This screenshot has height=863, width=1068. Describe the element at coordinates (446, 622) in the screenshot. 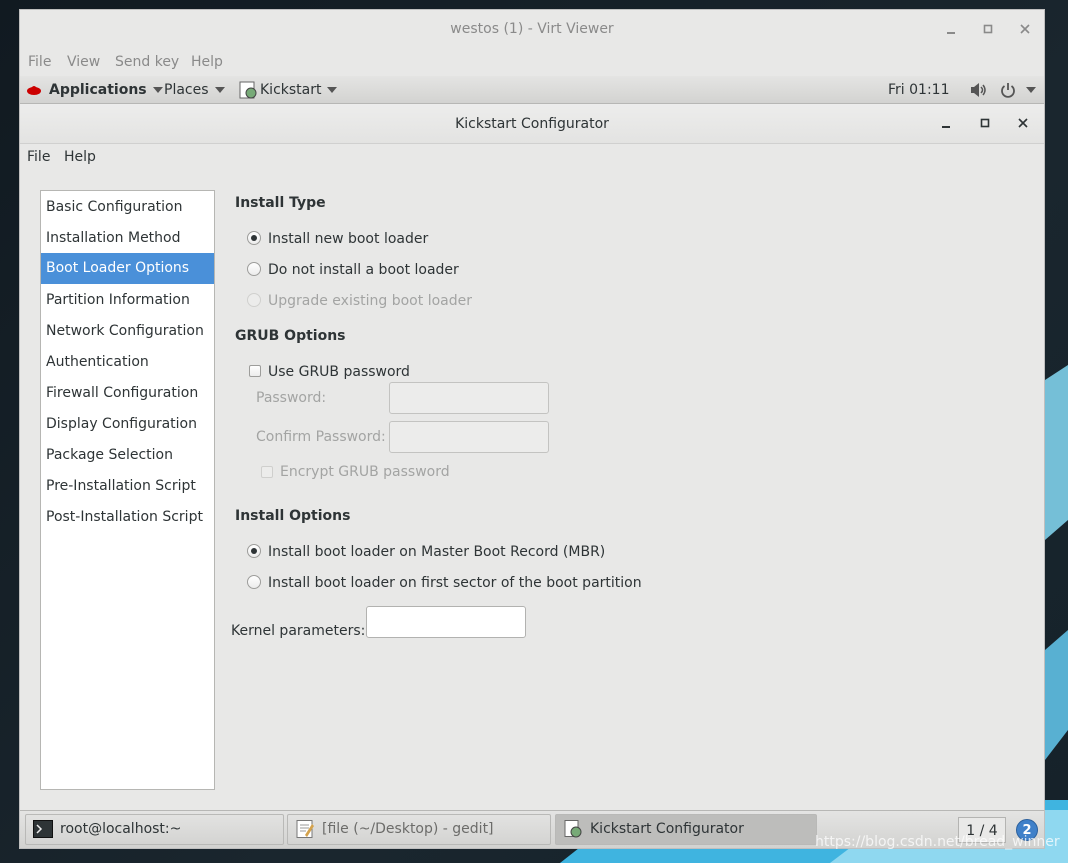

I see `kernel-parameters-input` at that location.